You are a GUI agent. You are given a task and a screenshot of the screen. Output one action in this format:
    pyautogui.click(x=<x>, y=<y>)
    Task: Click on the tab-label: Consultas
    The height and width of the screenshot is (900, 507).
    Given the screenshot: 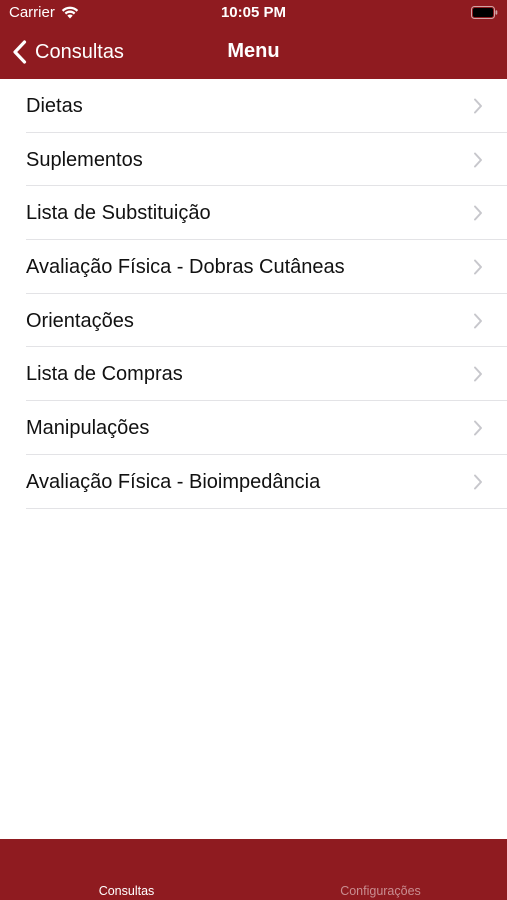 What is the action you would take?
    pyautogui.click(x=126, y=891)
    